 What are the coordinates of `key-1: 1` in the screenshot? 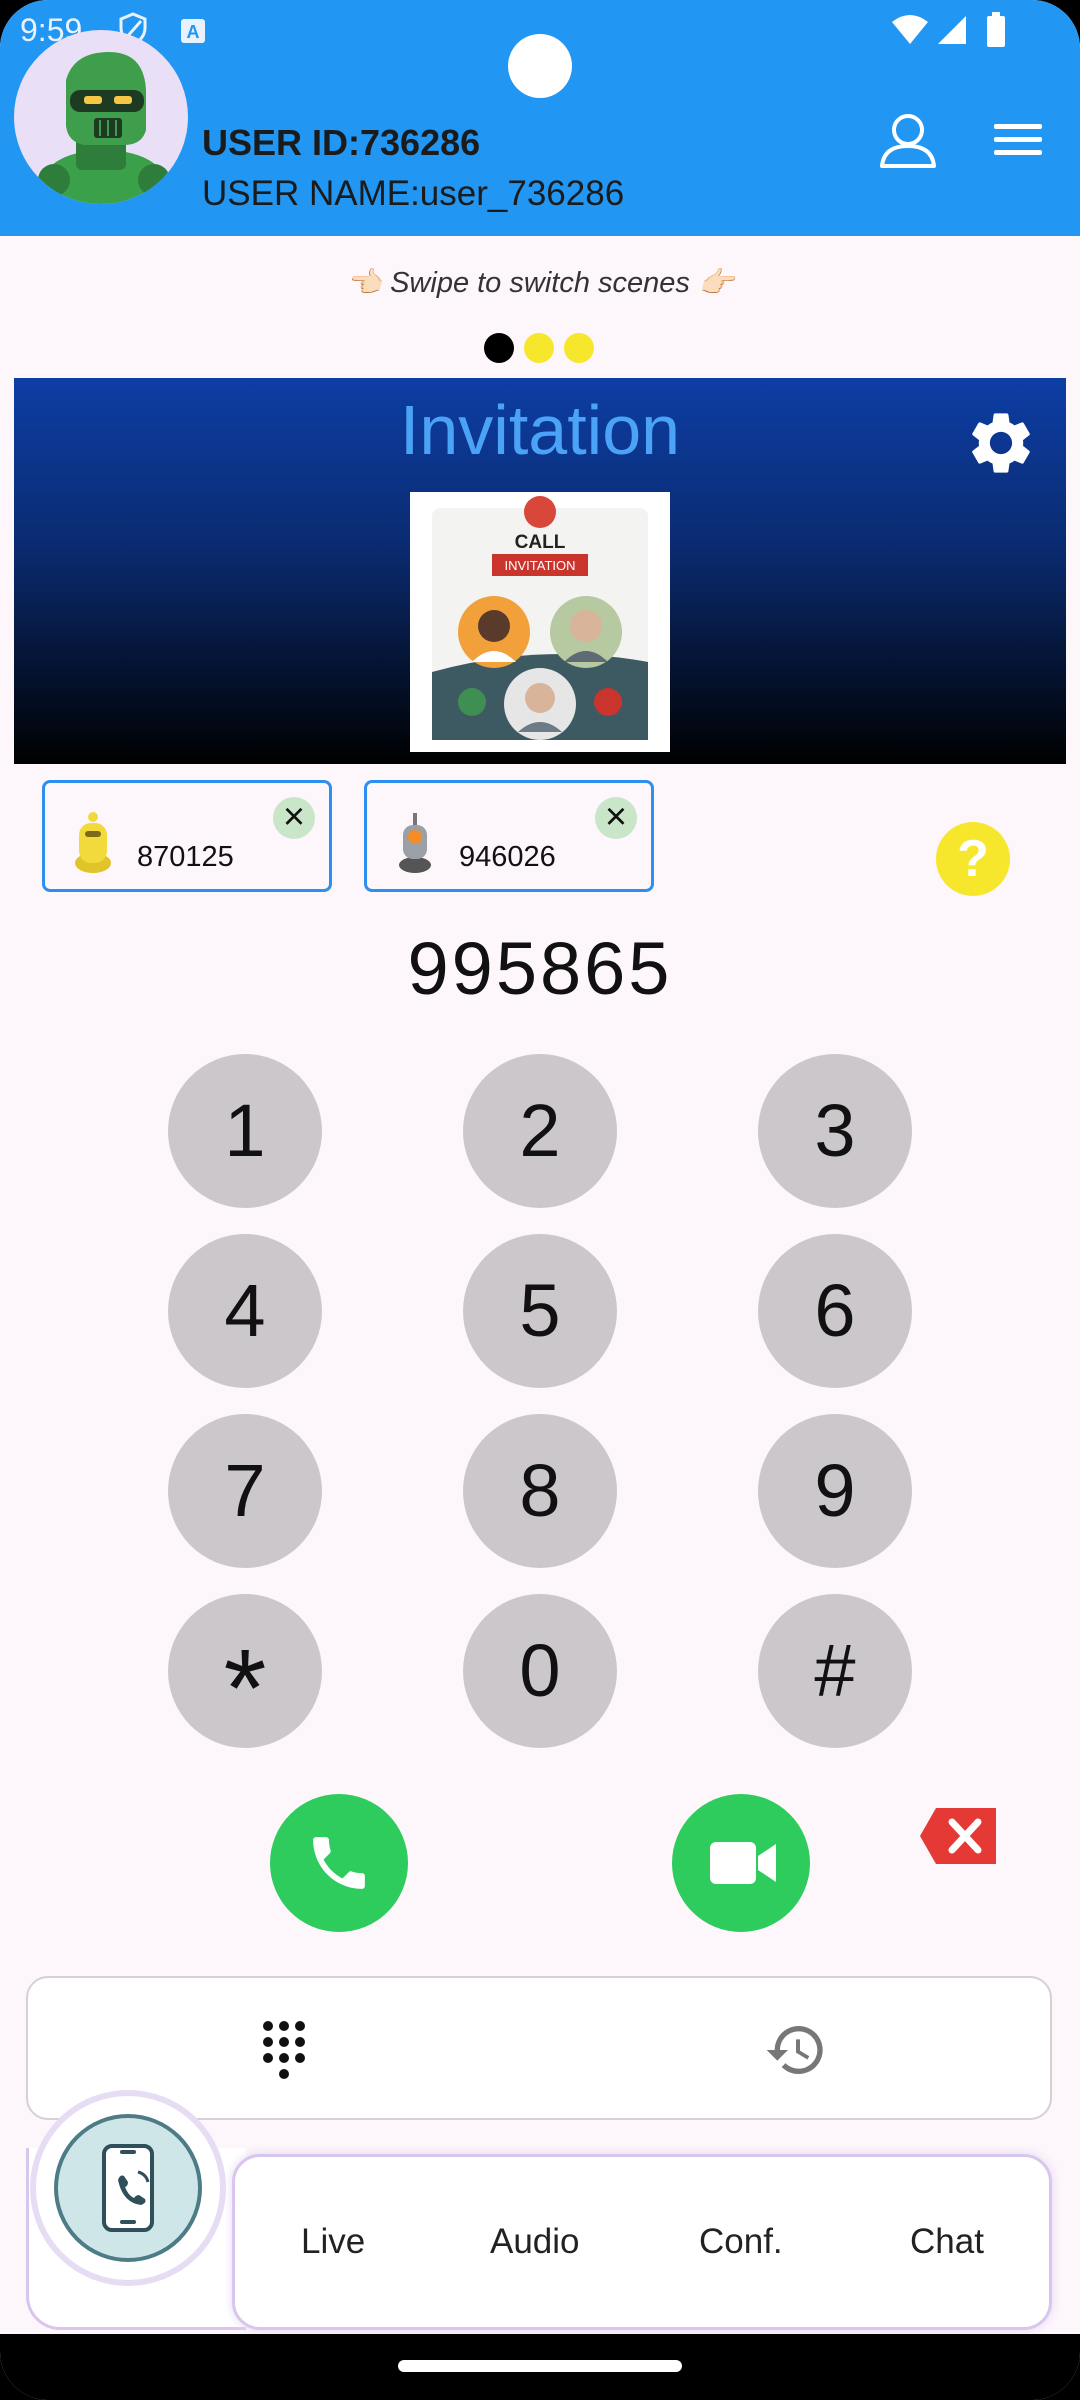 It's located at (245, 1131).